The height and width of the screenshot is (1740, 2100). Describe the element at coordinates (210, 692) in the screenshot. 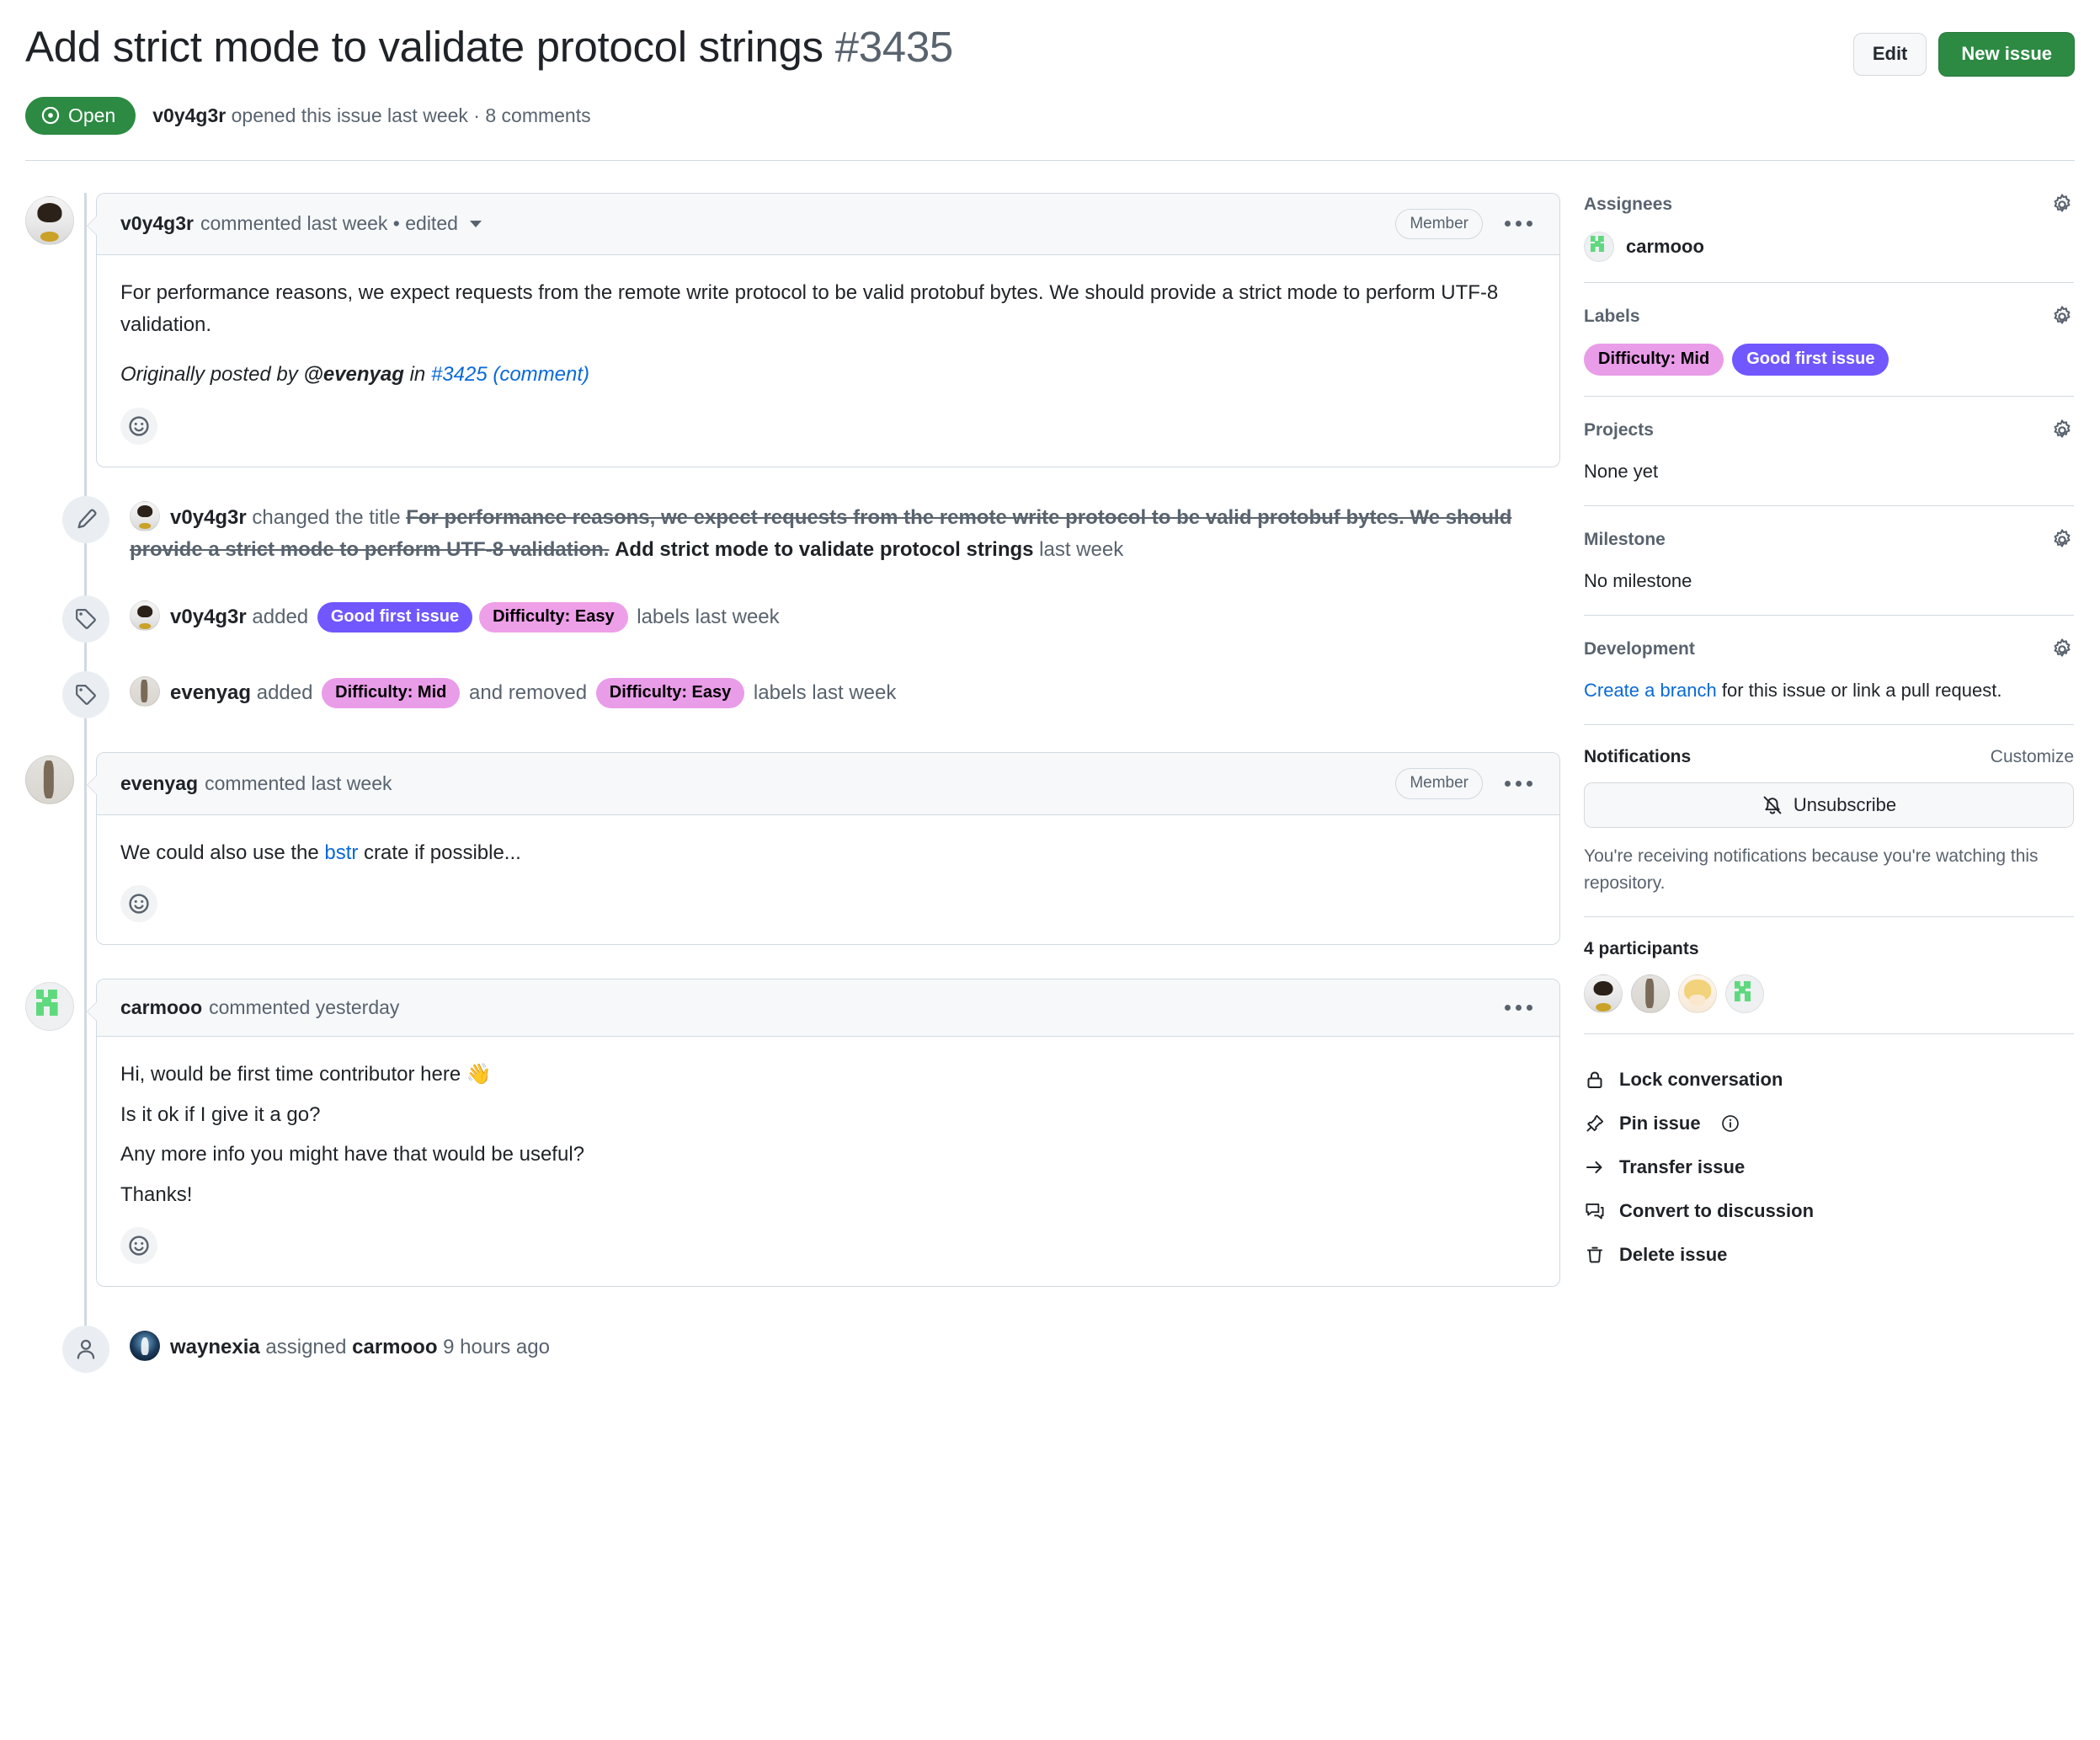

I see `event-actor: evenyag` at that location.